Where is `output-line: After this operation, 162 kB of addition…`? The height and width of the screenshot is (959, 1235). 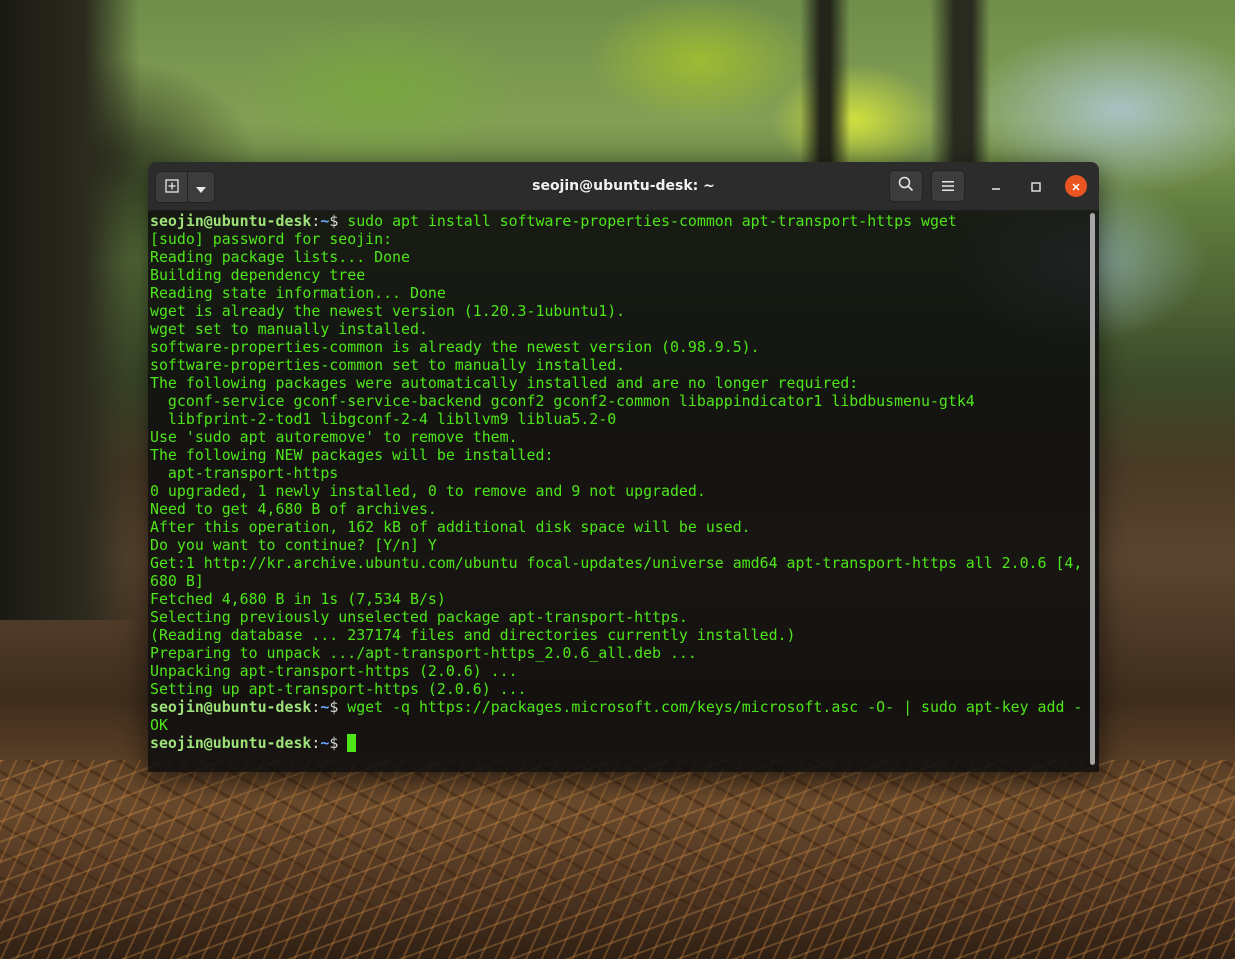
output-line: After this operation, 162 kB of addition… is located at coordinates (618, 527).